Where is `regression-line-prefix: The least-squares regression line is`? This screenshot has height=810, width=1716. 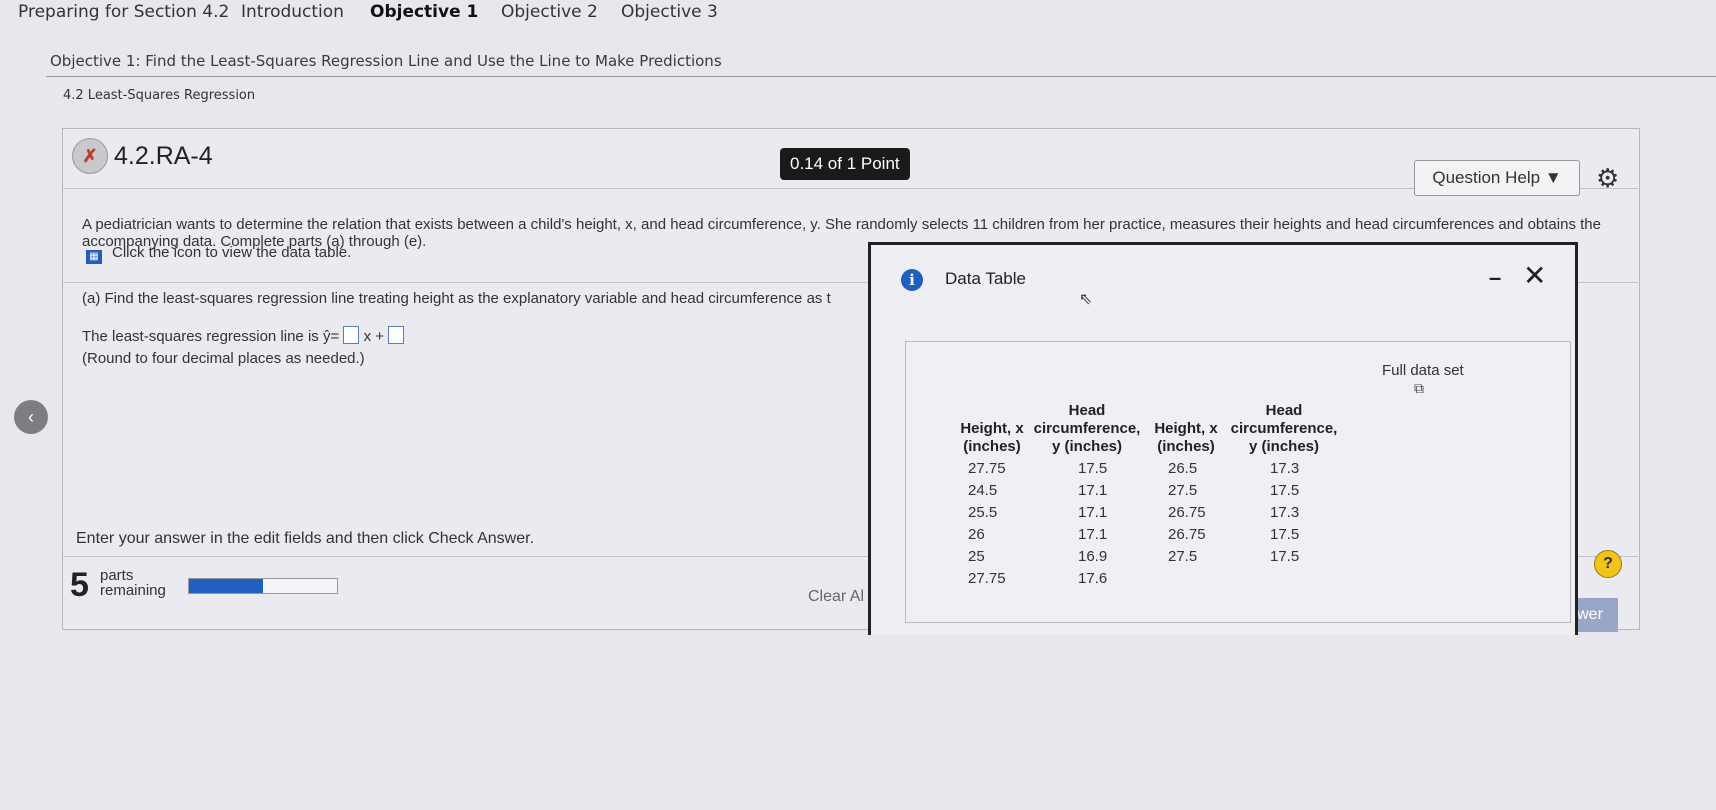 regression-line-prefix: The least-squares regression line is is located at coordinates (200, 336).